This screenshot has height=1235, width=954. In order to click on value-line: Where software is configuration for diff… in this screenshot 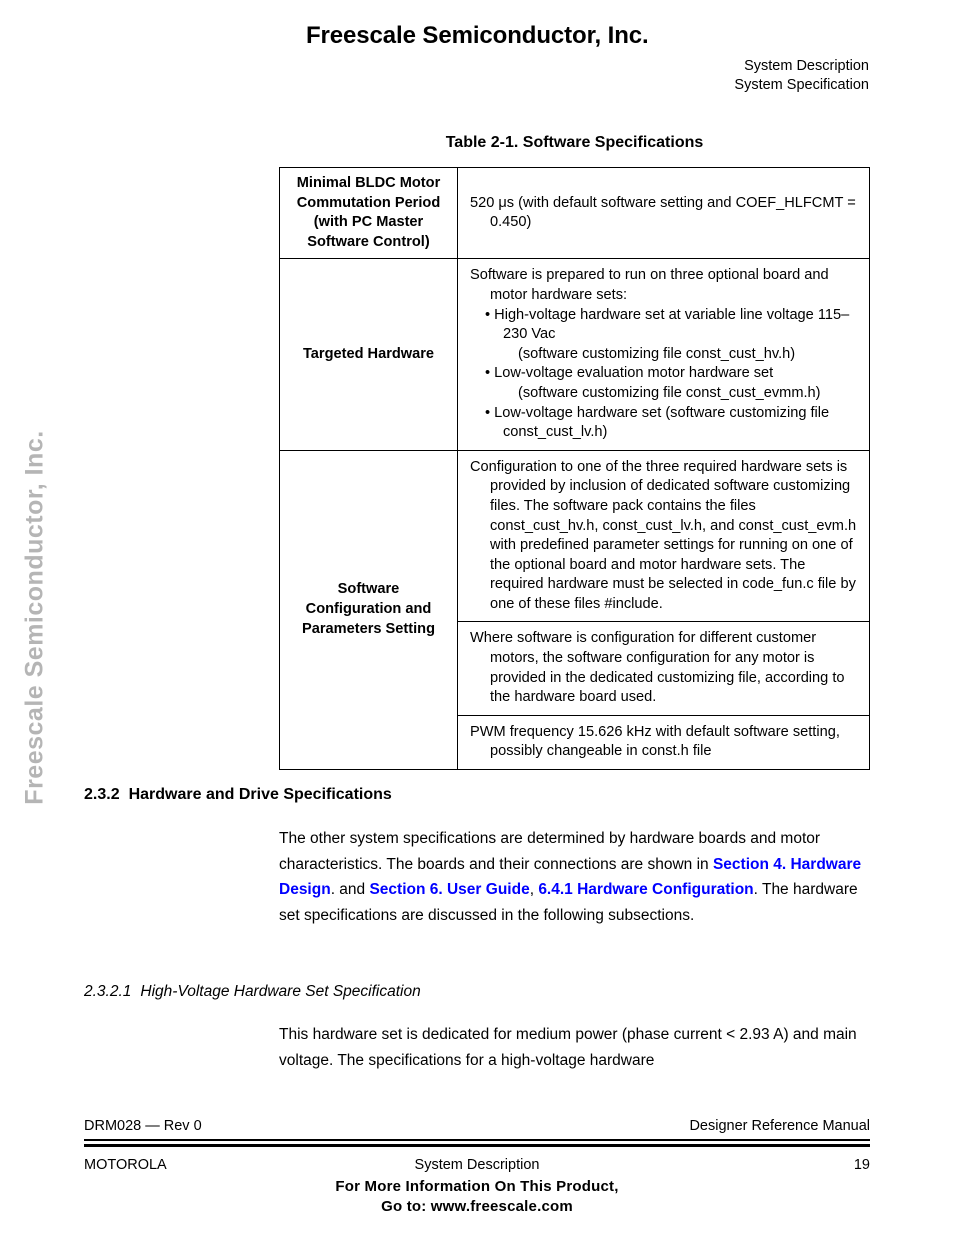, I will do `click(657, 668)`.